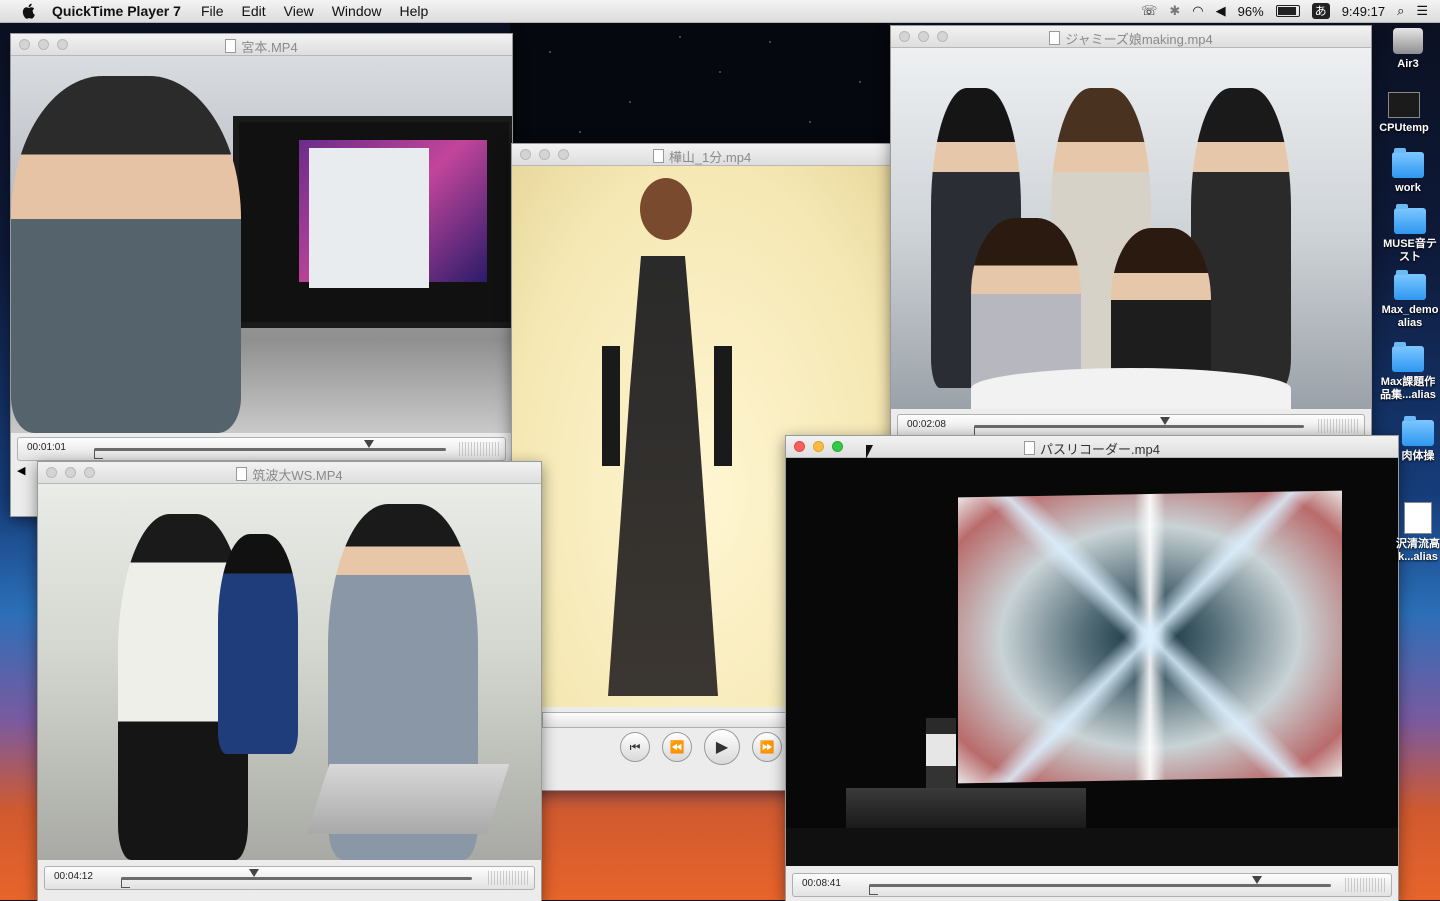 The height and width of the screenshot is (901, 1440). I want to click on timecode: 00:08:41, so click(821, 883).